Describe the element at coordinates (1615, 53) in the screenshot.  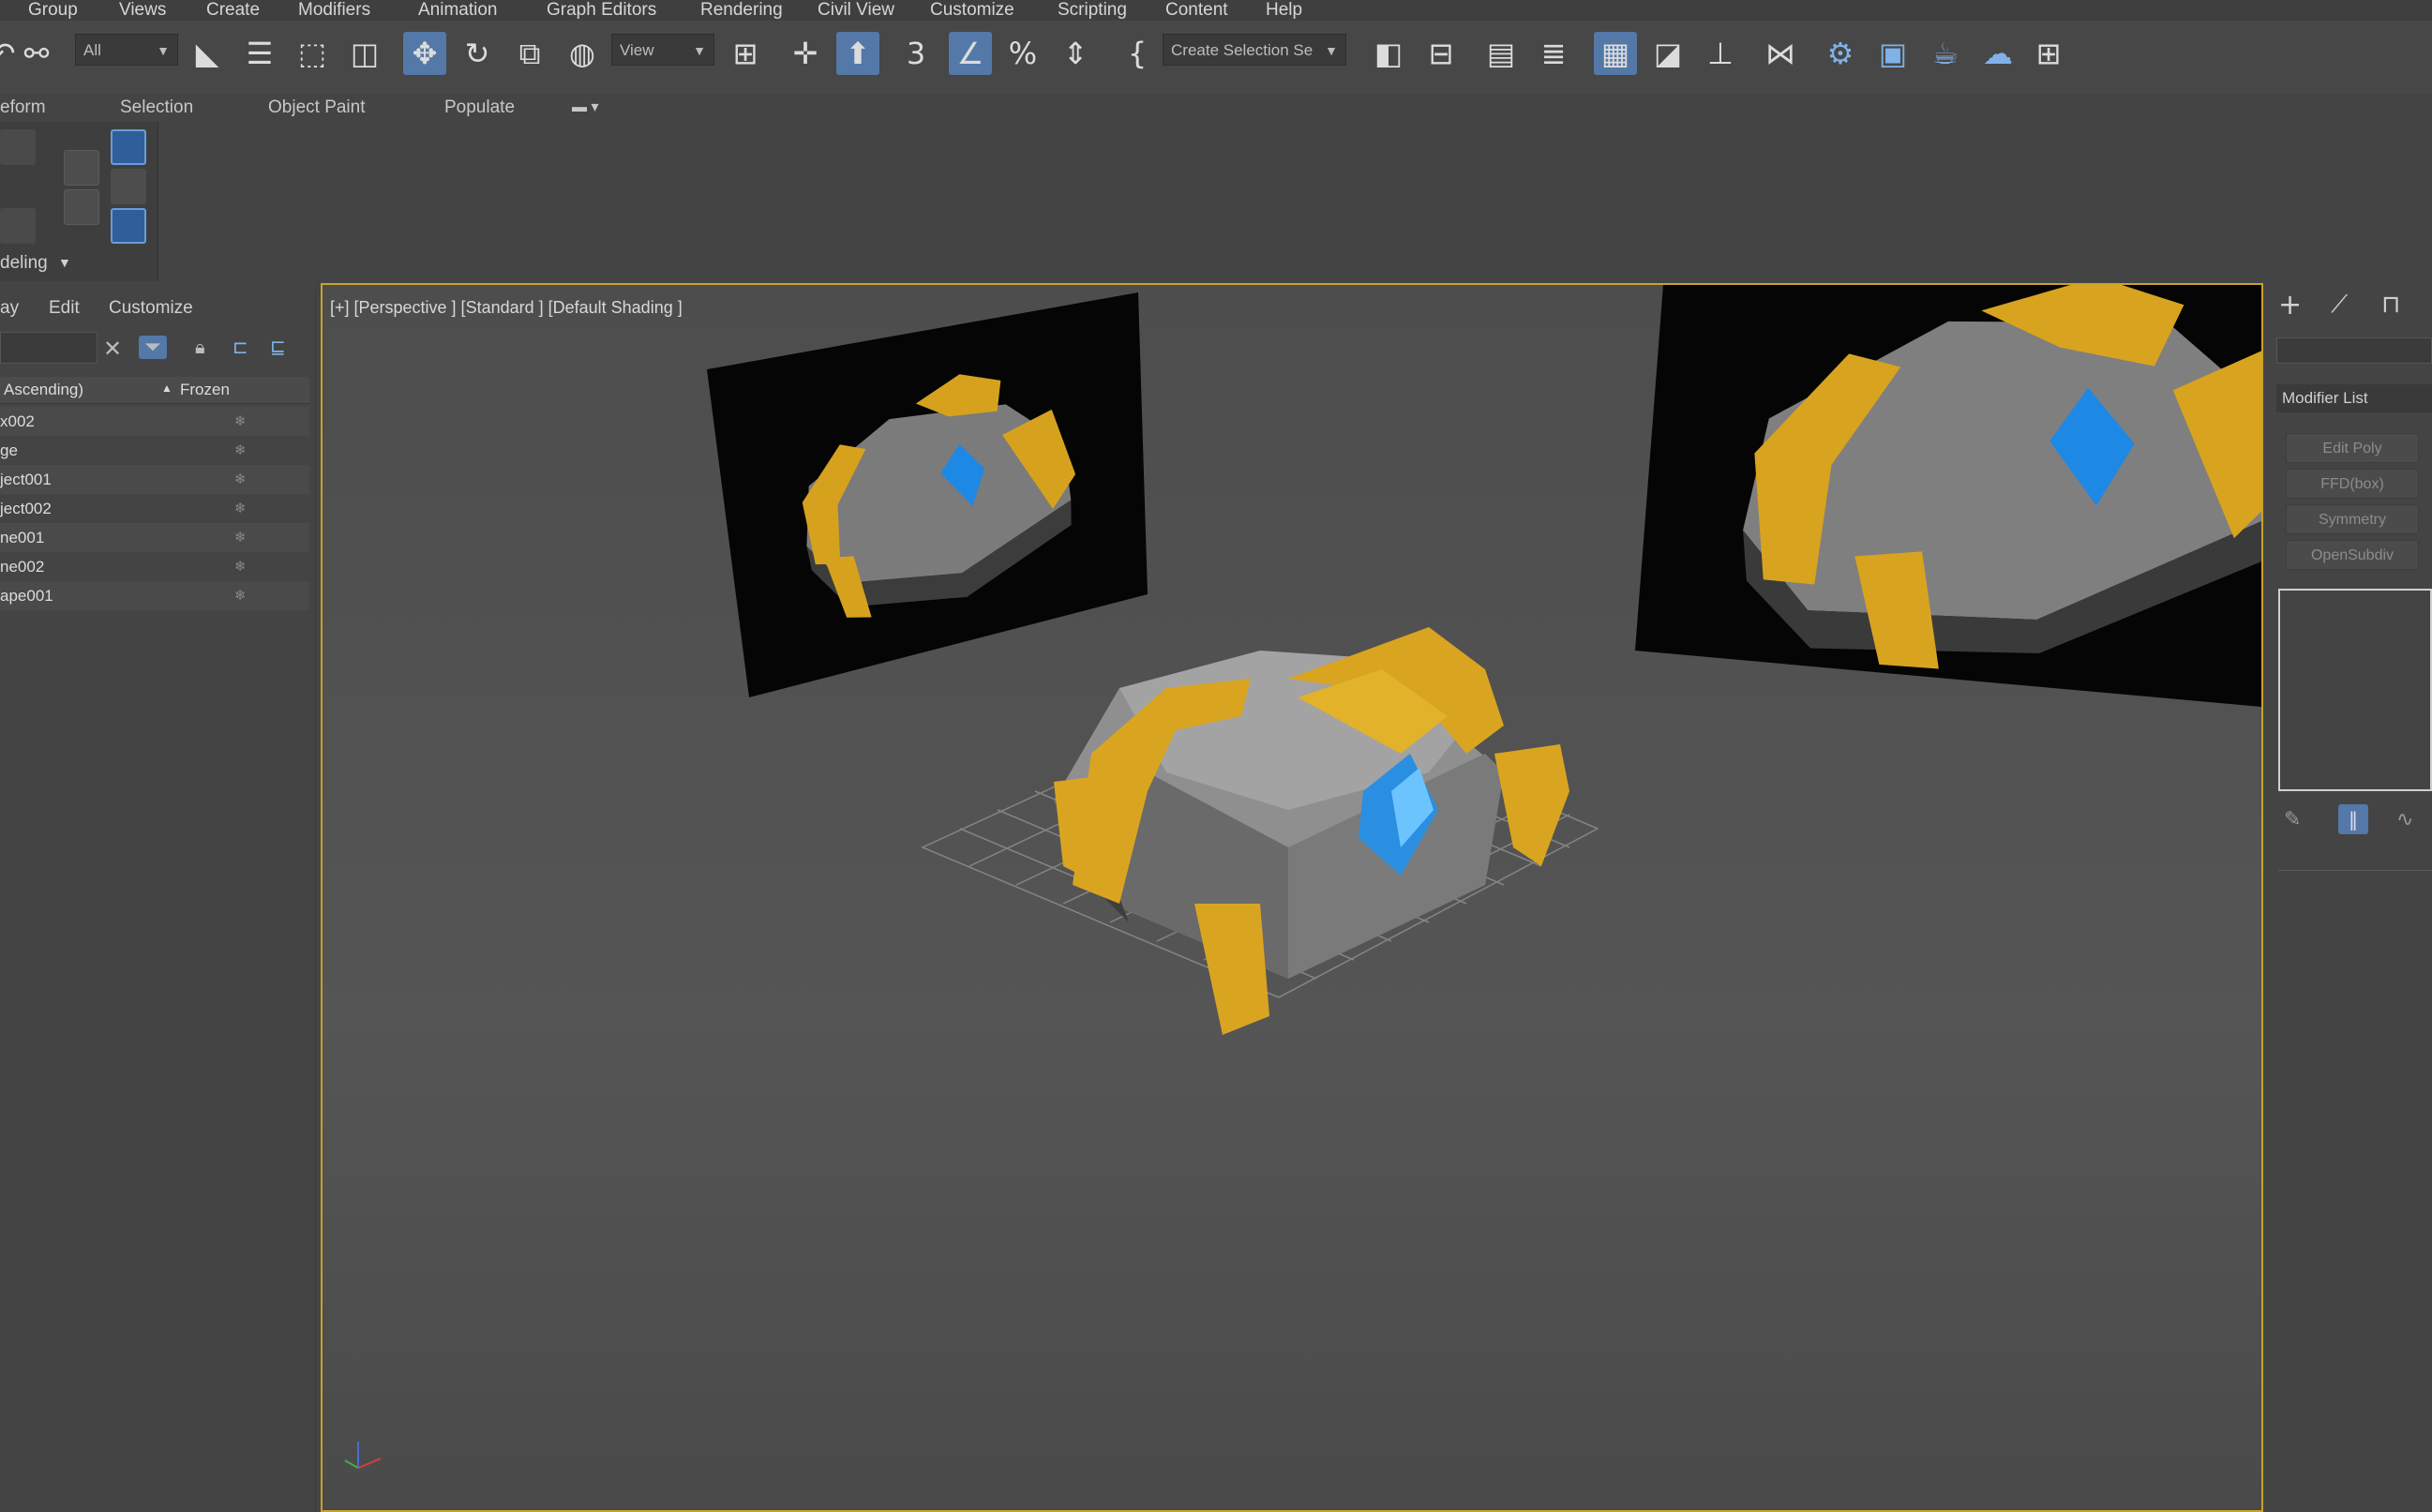
I see `toggle-ribbon-icon: ▦` at that location.